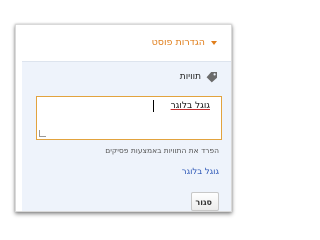 The image size is (320, 240). I want to click on text-caret, so click(153, 106).